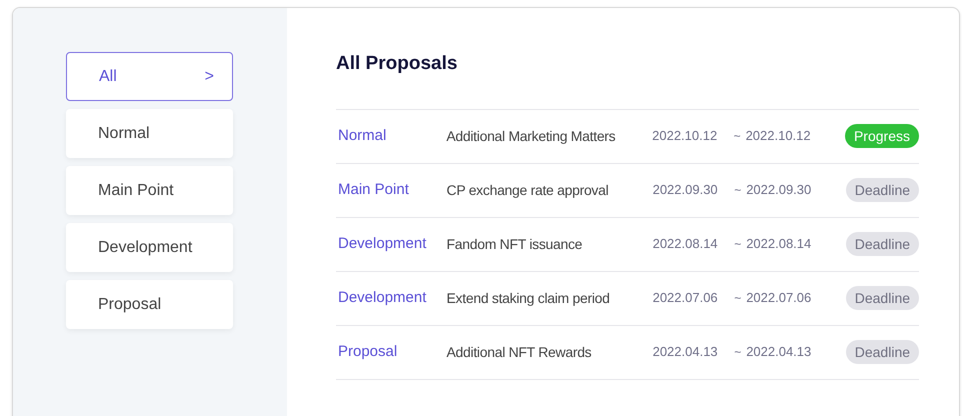 This screenshot has width=962, height=416. Describe the element at coordinates (779, 190) in the screenshot. I see `end-date: 2022.09.30` at that location.